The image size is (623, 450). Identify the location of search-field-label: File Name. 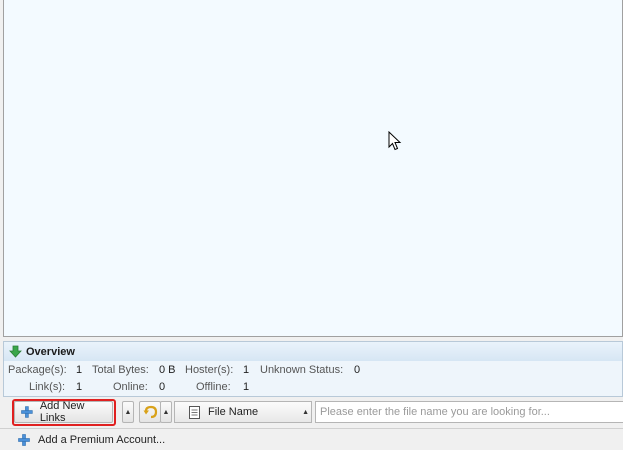
(233, 412).